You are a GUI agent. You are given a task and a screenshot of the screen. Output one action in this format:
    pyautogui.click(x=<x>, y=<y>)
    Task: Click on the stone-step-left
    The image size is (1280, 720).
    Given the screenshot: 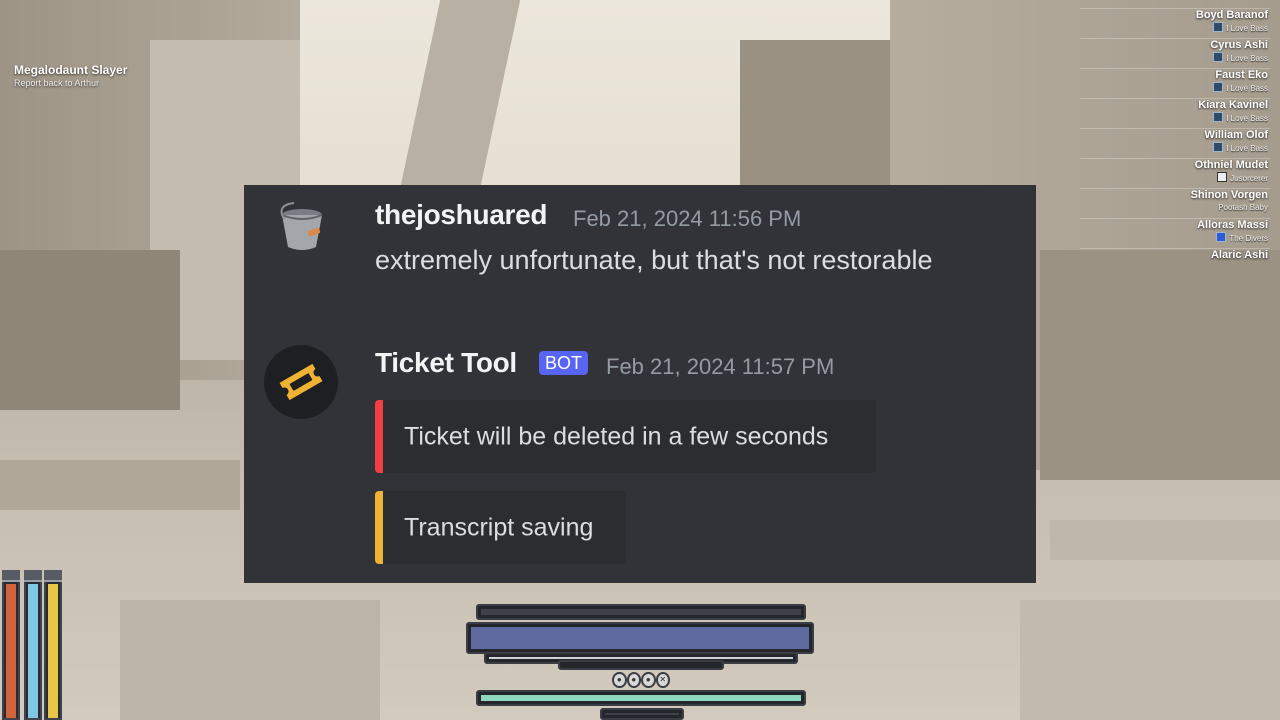 What is the action you would take?
    pyautogui.click(x=120, y=485)
    